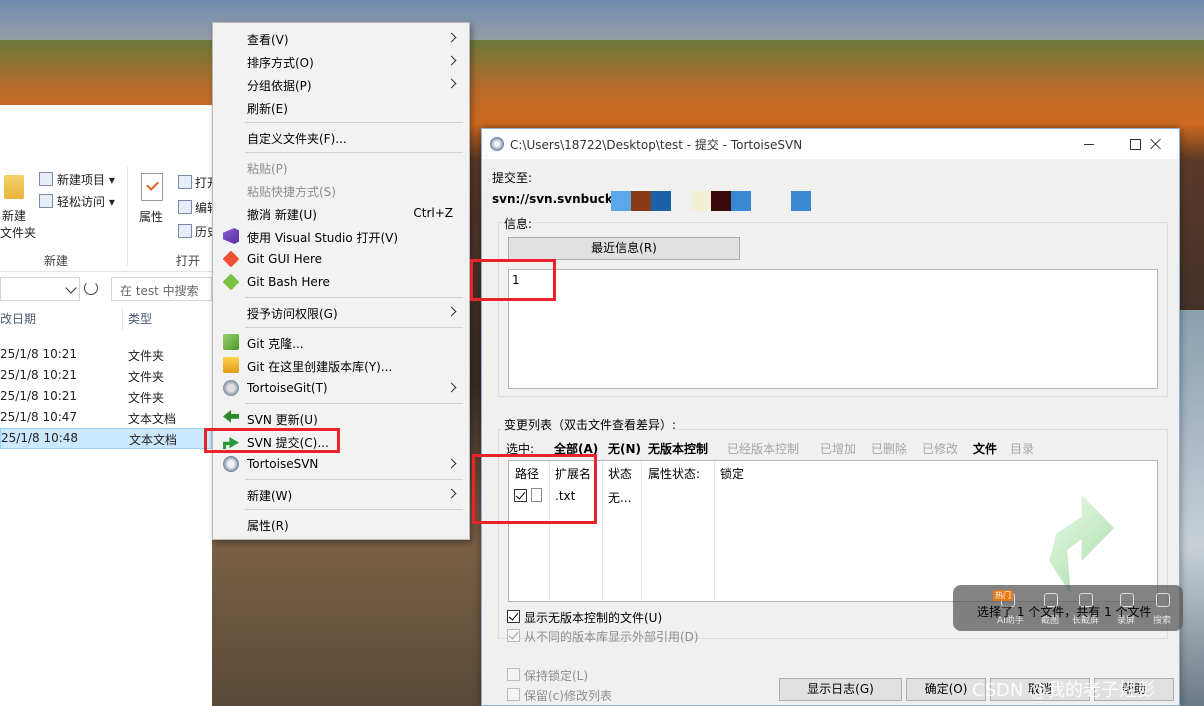  Describe the element at coordinates (624, 448) in the screenshot. I see `filter-none: 无(N)` at that location.